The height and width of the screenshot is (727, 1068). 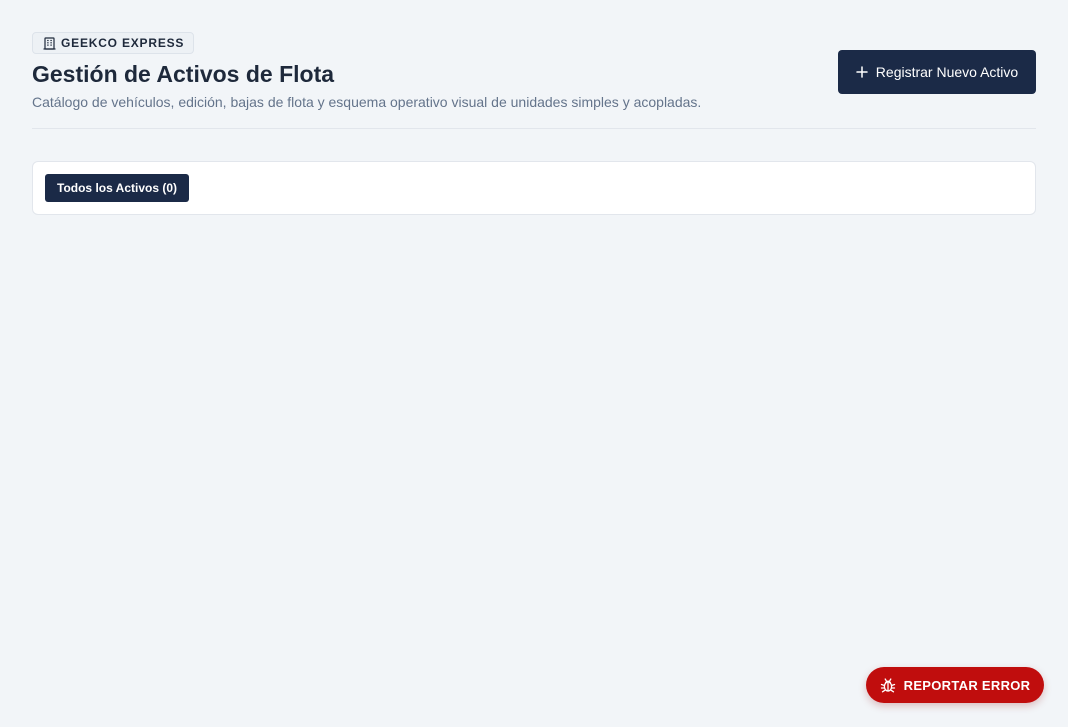 What do you see at coordinates (117, 188) in the screenshot?
I see `tab-all-assets: Todos los Activos (0)` at bounding box center [117, 188].